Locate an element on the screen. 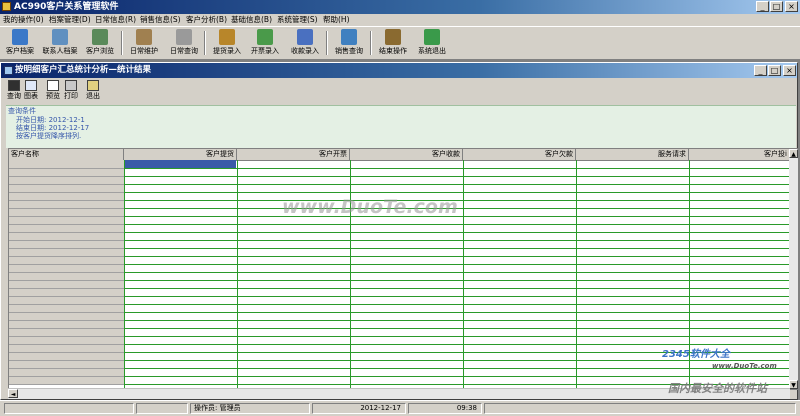  close-button: × is located at coordinates (791, 6).